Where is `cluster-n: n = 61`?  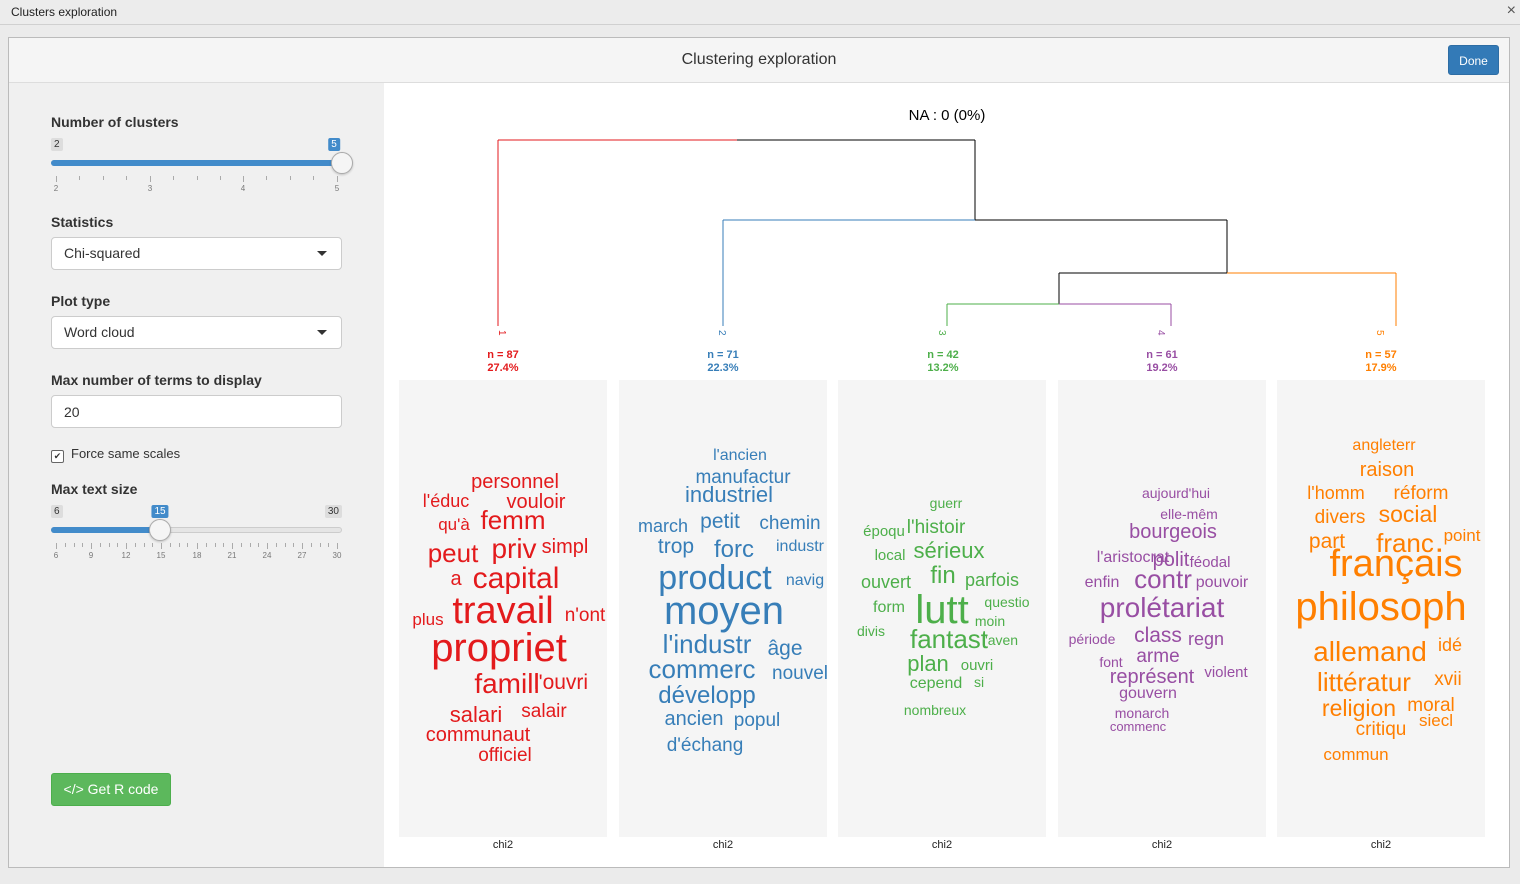 cluster-n: n = 61 is located at coordinates (1162, 355).